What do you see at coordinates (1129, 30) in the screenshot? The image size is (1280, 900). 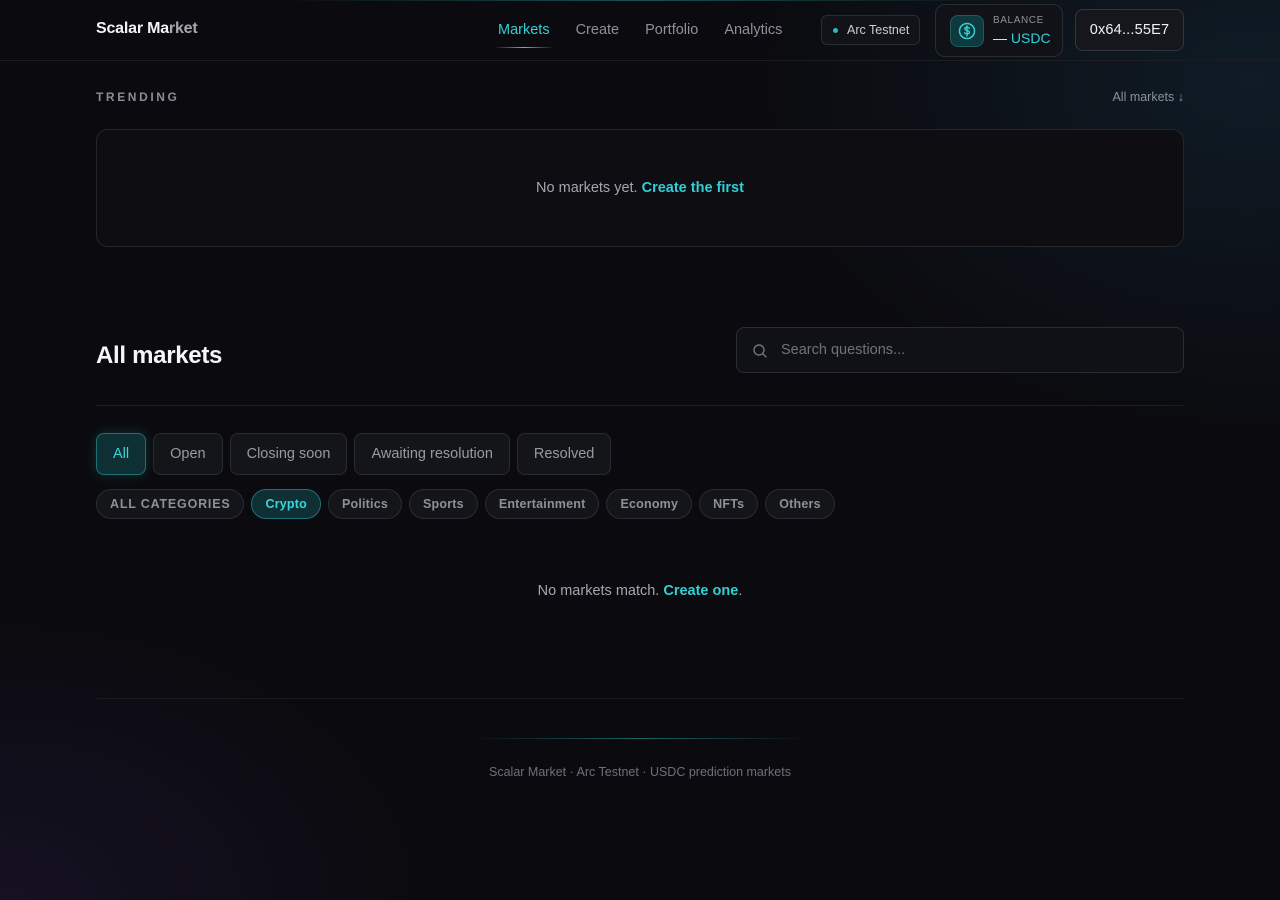 I see `wallet-address-button: 0x64...55E7` at bounding box center [1129, 30].